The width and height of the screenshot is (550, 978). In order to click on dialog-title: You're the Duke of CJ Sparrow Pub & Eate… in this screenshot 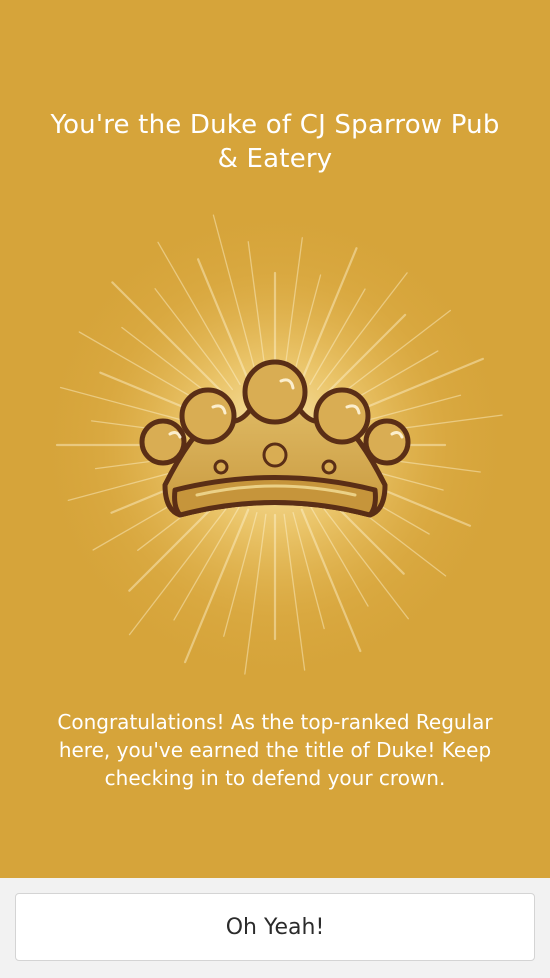, I will do `click(275, 142)`.